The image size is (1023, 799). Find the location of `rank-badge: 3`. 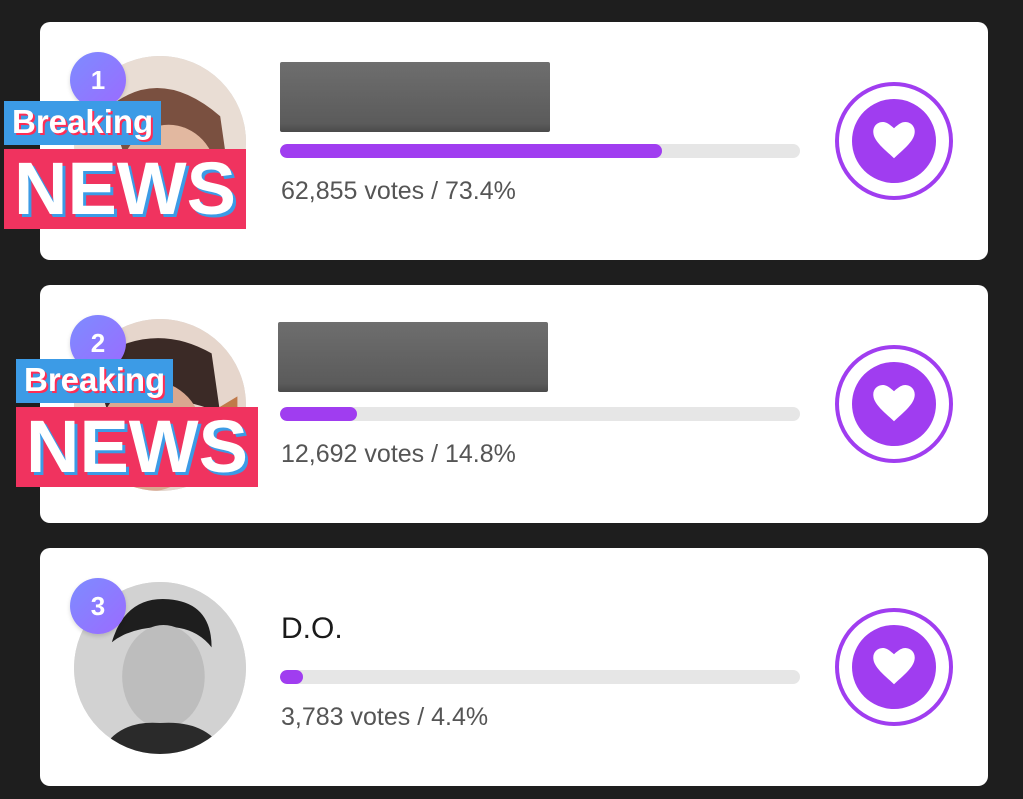

rank-badge: 3 is located at coordinates (98, 606).